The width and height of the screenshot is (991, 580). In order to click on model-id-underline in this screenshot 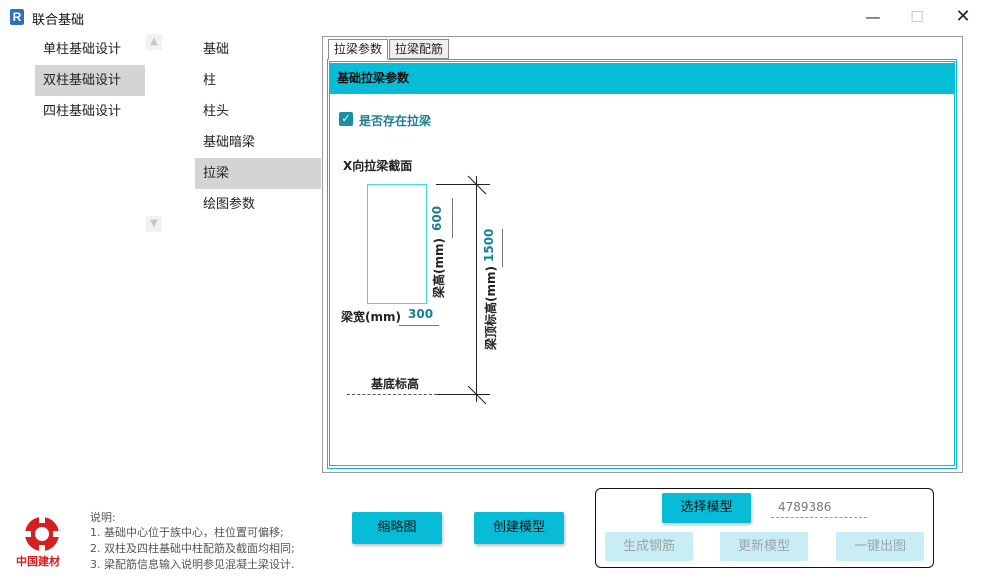, I will do `click(819, 517)`.